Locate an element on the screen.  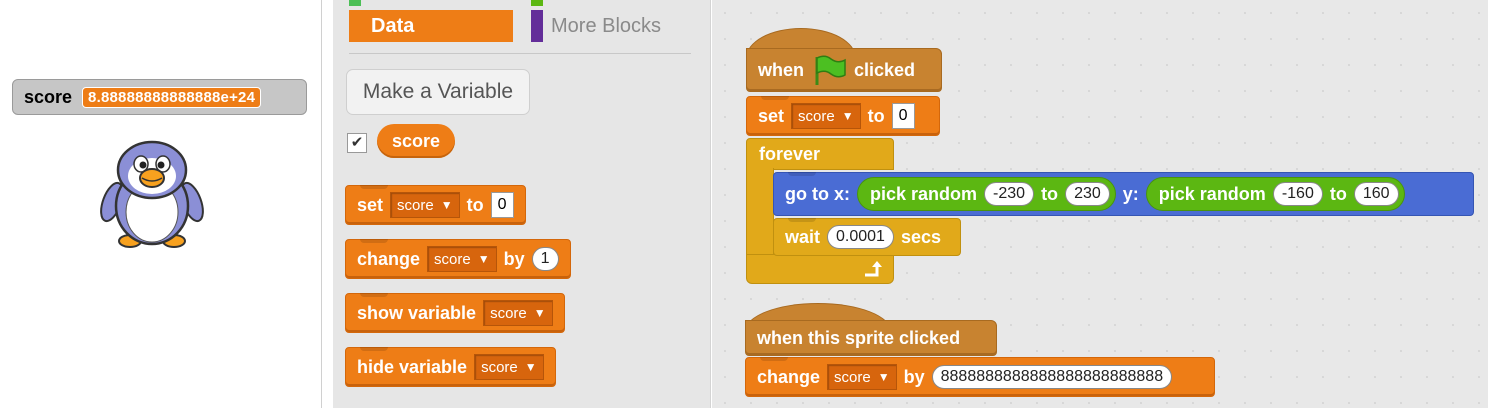
loop-arrow-icon is located at coordinates (873, 269).